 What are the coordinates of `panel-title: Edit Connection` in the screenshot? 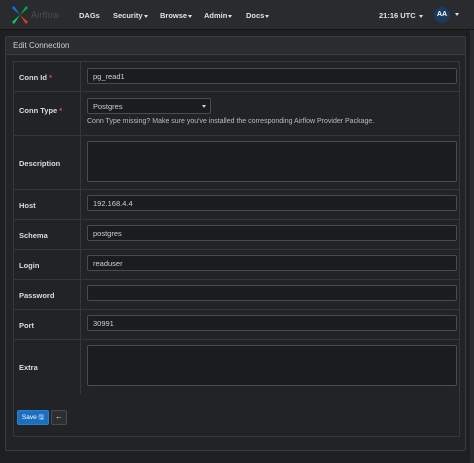 It's located at (235, 46).